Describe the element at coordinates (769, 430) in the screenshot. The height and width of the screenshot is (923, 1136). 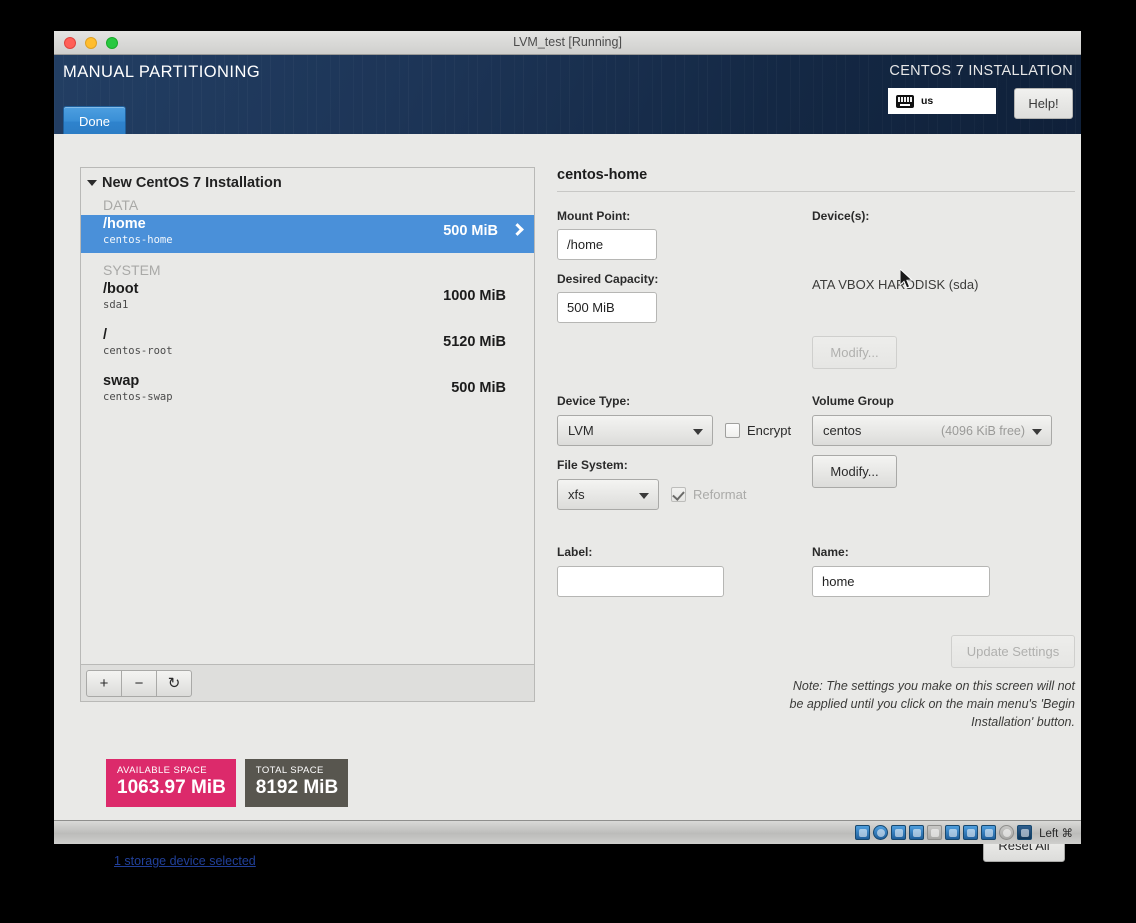
I see `encrypt-label: Encrypt` at that location.